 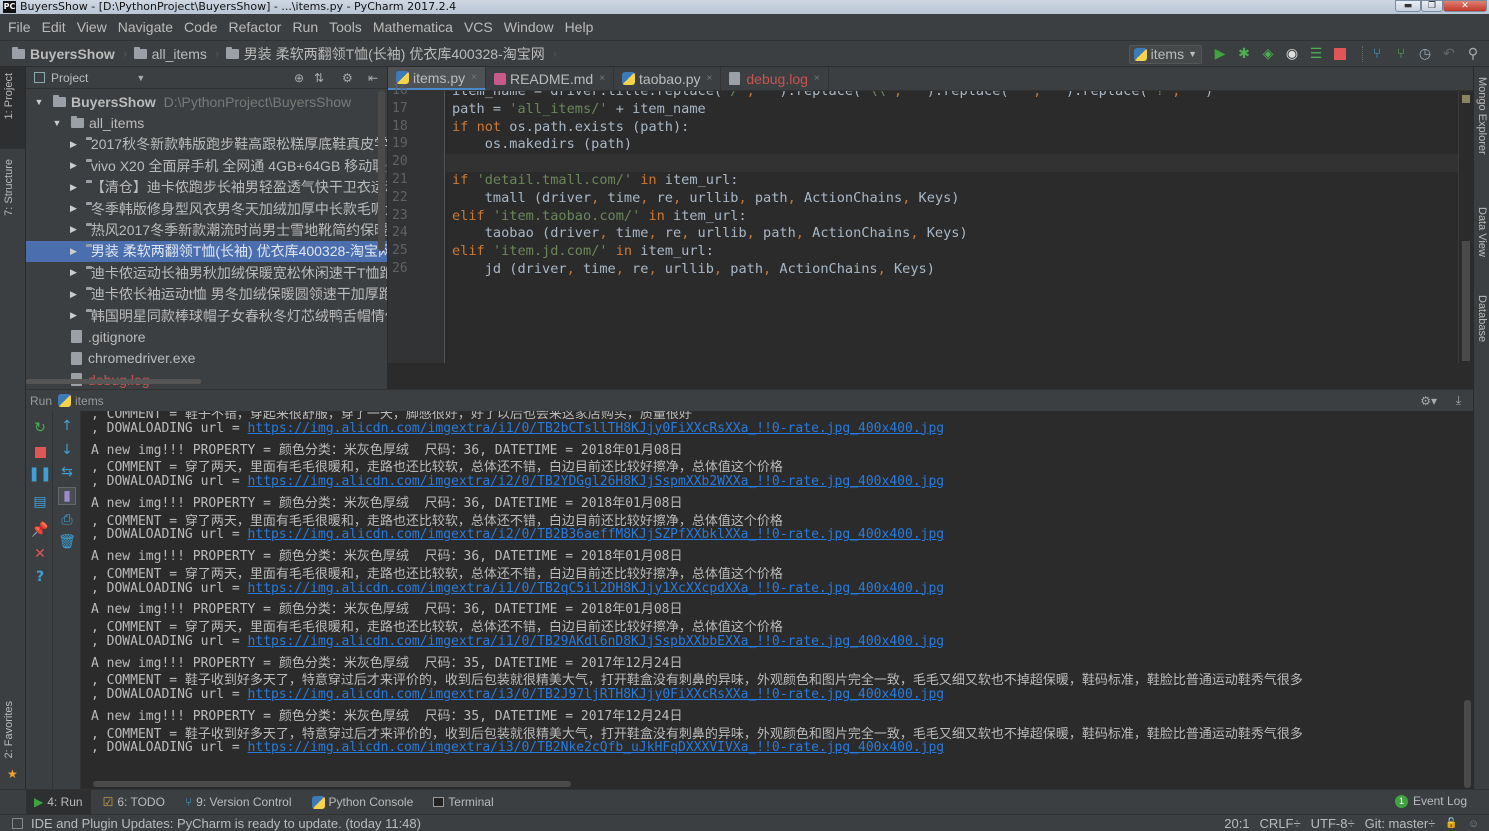 I want to click on coverage-icon: ◈, so click(x=1268, y=54).